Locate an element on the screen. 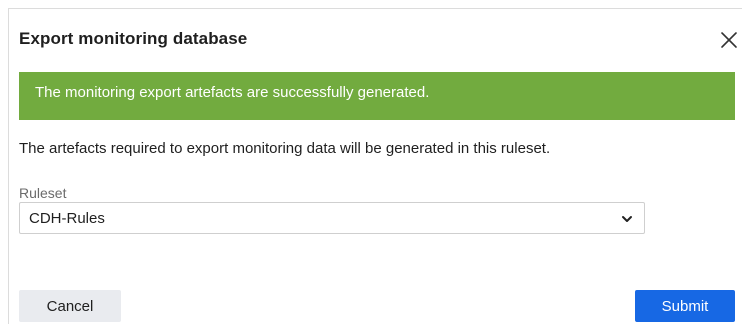  cancel-button: Cancel is located at coordinates (70, 306).